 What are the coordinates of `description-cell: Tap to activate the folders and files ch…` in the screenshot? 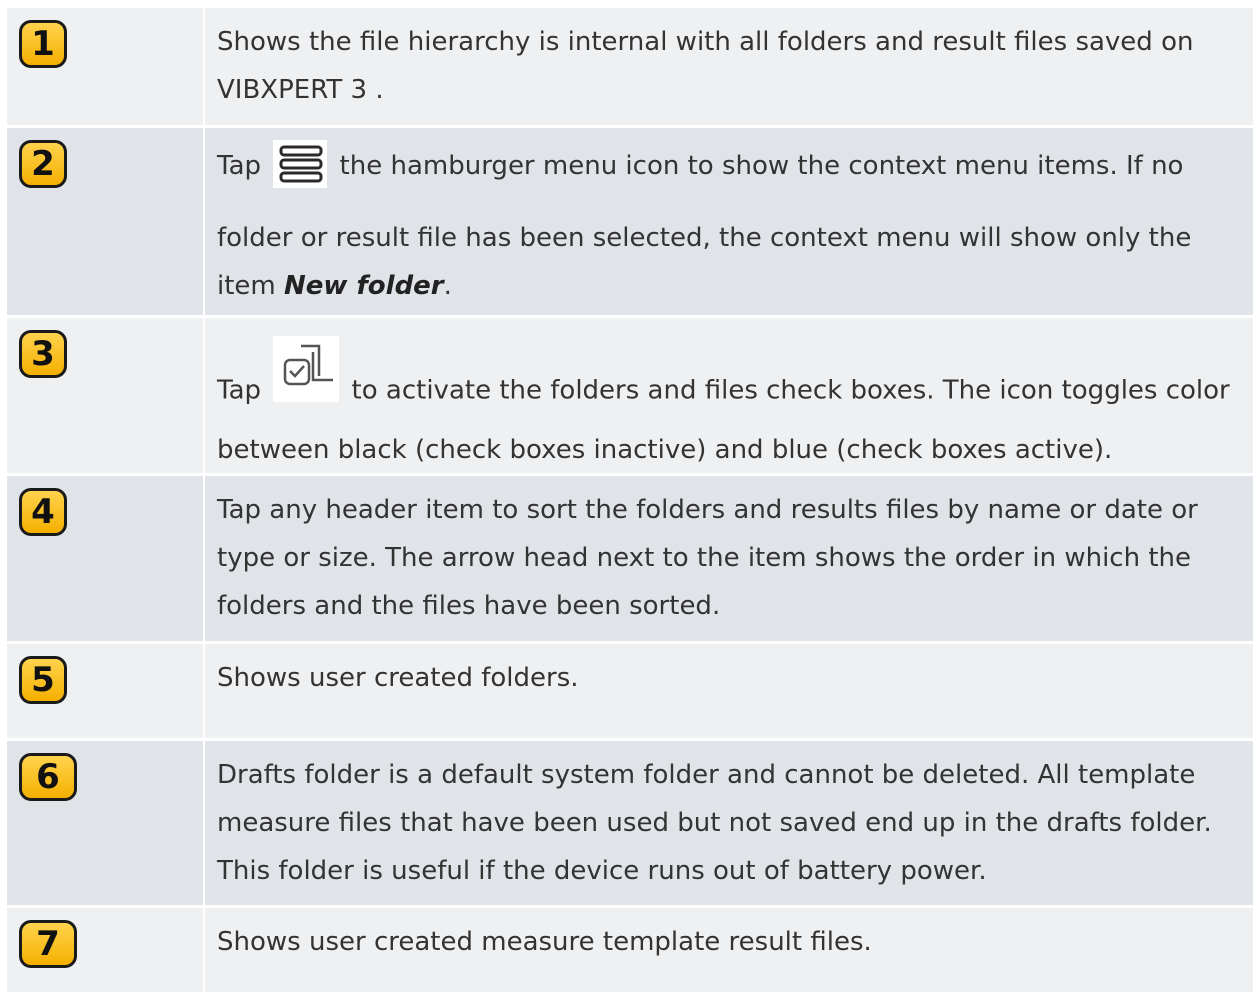 It's located at (729, 395).